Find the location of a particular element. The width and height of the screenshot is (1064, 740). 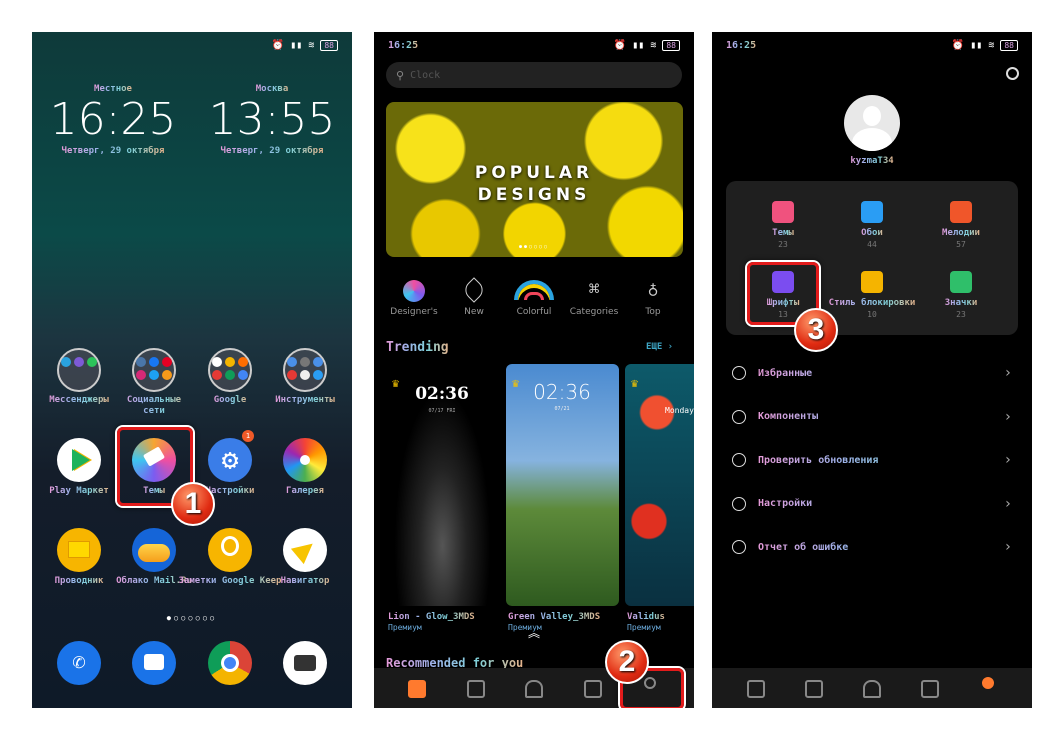

grid-item-count: 10 is located at coordinates (872, 314).